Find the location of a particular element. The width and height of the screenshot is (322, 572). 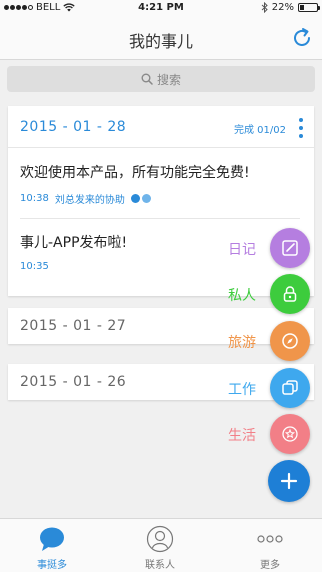

compass-icon is located at coordinates (290, 341).